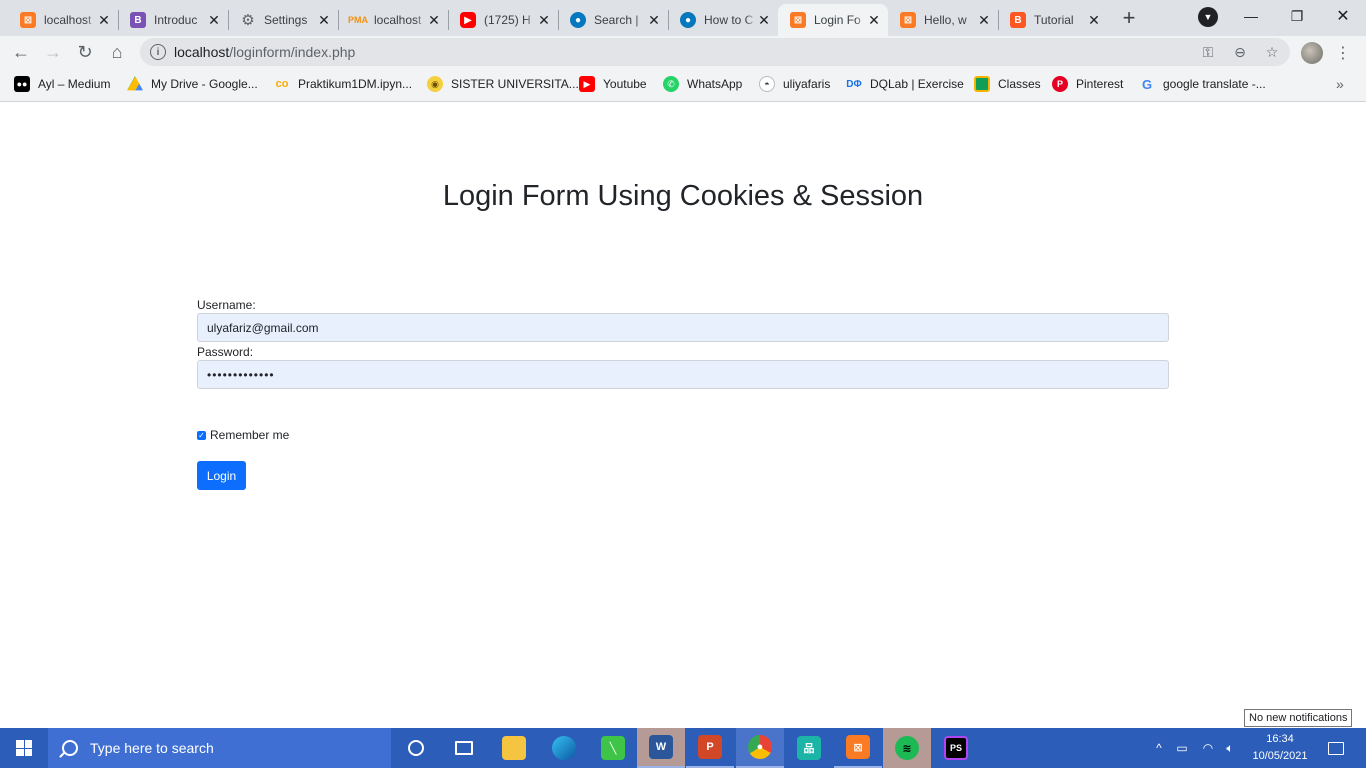  I want to click on word-icon: W, so click(661, 747).